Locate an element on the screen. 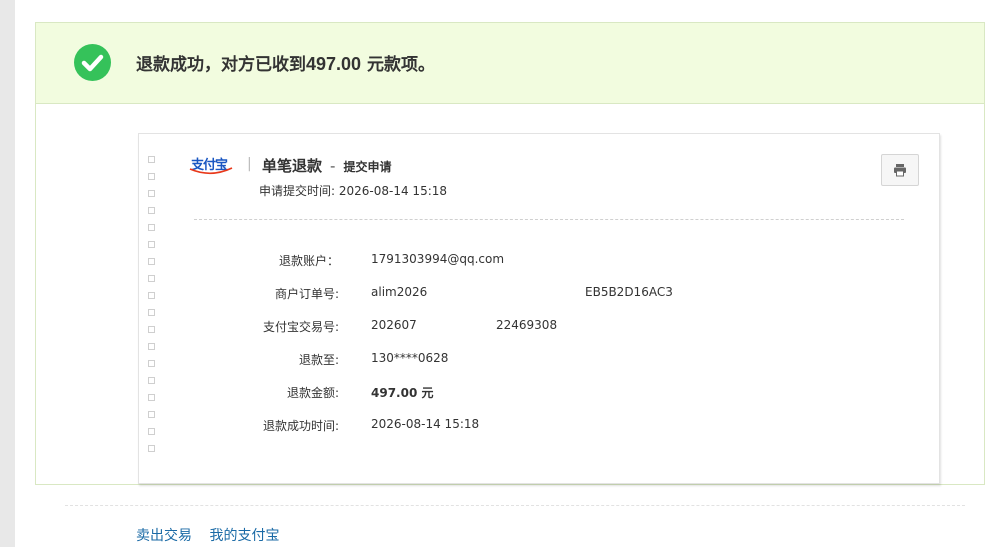  detail-label: 退款成功时间: is located at coordinates (300, 426).